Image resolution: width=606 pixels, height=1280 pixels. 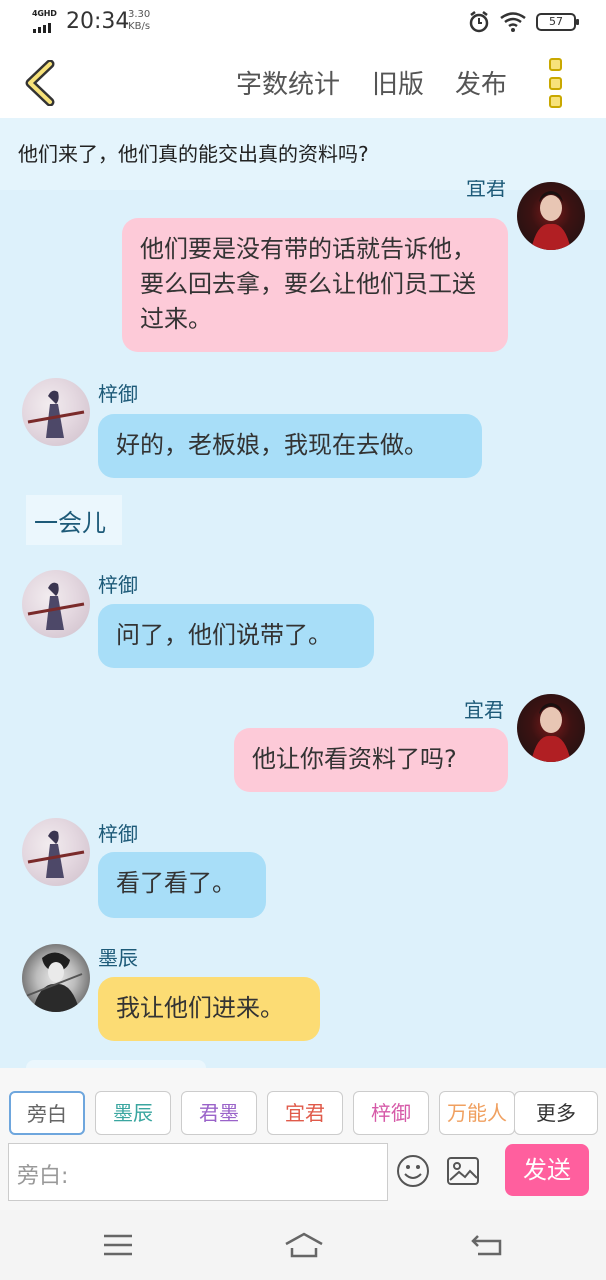 I want to click on speed-unit: KB/s, so click(x=139, y=26).